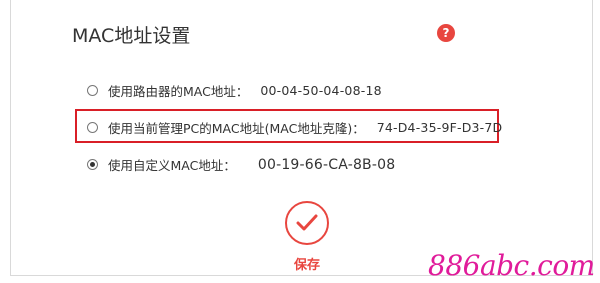 This screenshot has height=283, width=600. I want to click on radio-router-mac, so click(92, 90).